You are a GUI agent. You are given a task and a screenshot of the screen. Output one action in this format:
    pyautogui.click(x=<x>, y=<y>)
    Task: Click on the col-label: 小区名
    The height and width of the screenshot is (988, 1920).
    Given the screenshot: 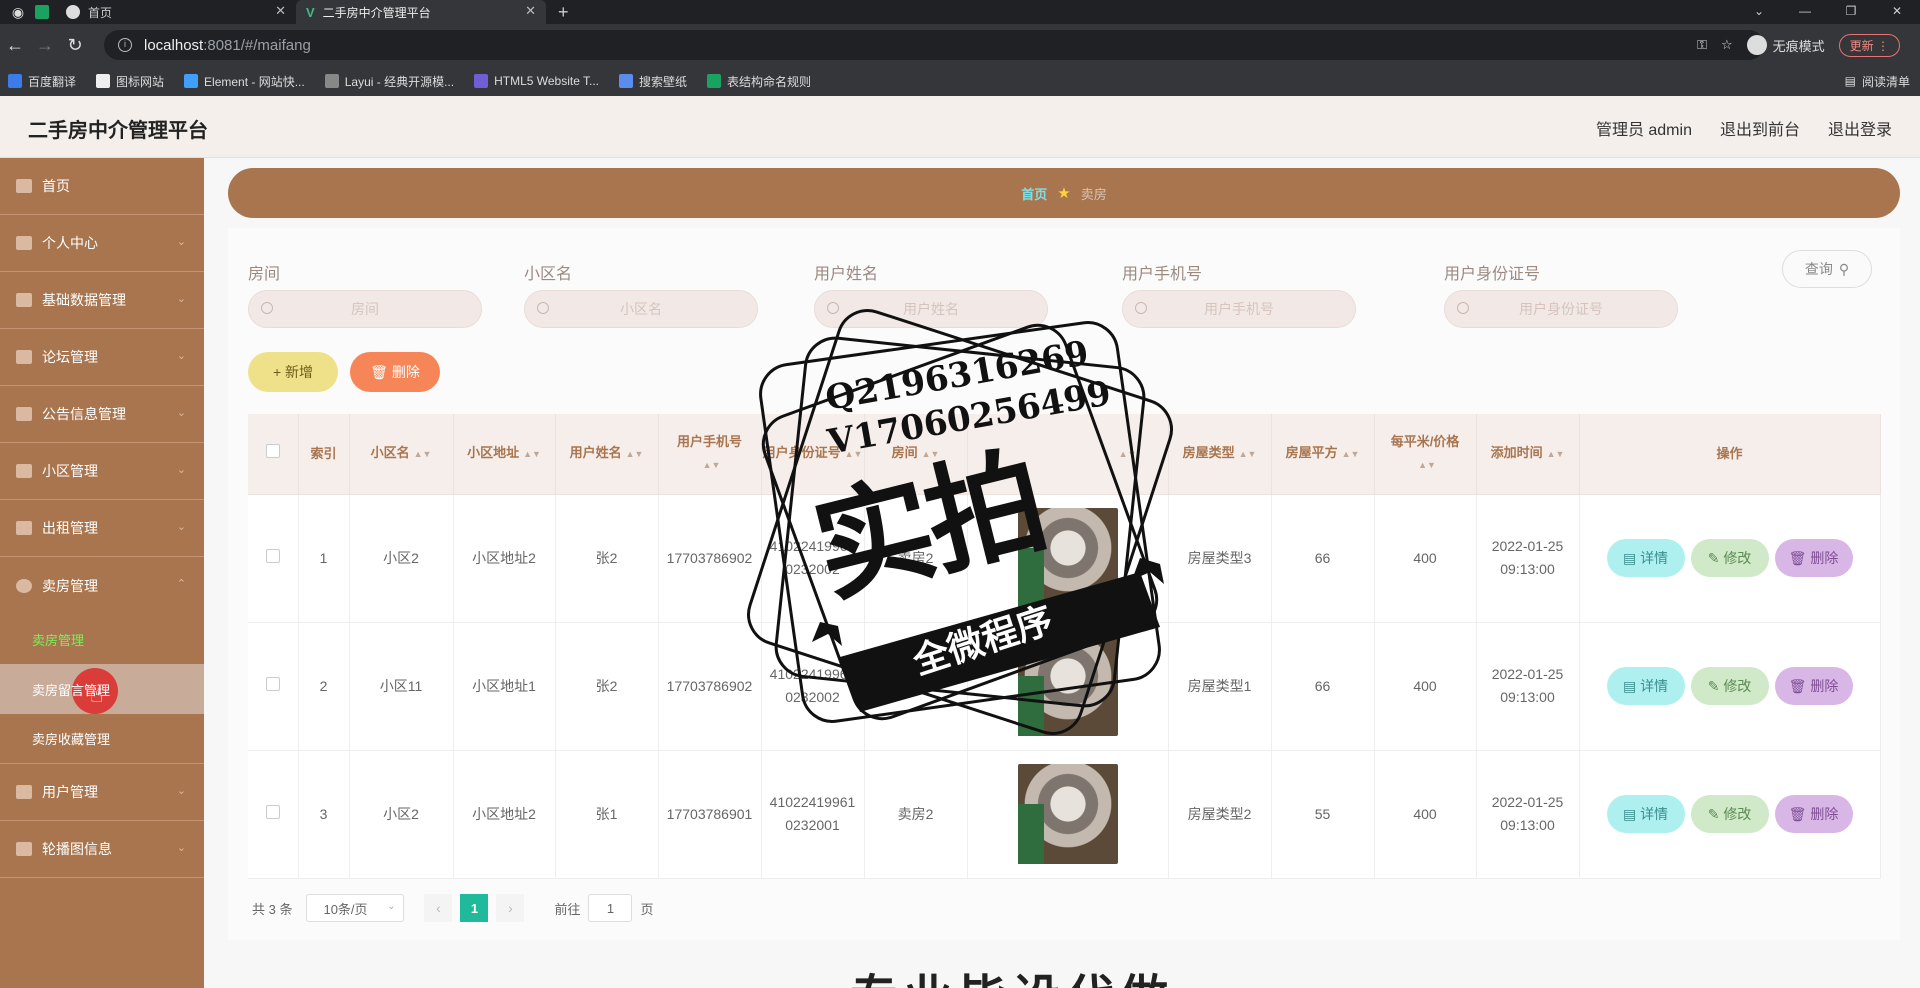 What is the action you would take?
    pyautogui.click(x=390, y=453)
    